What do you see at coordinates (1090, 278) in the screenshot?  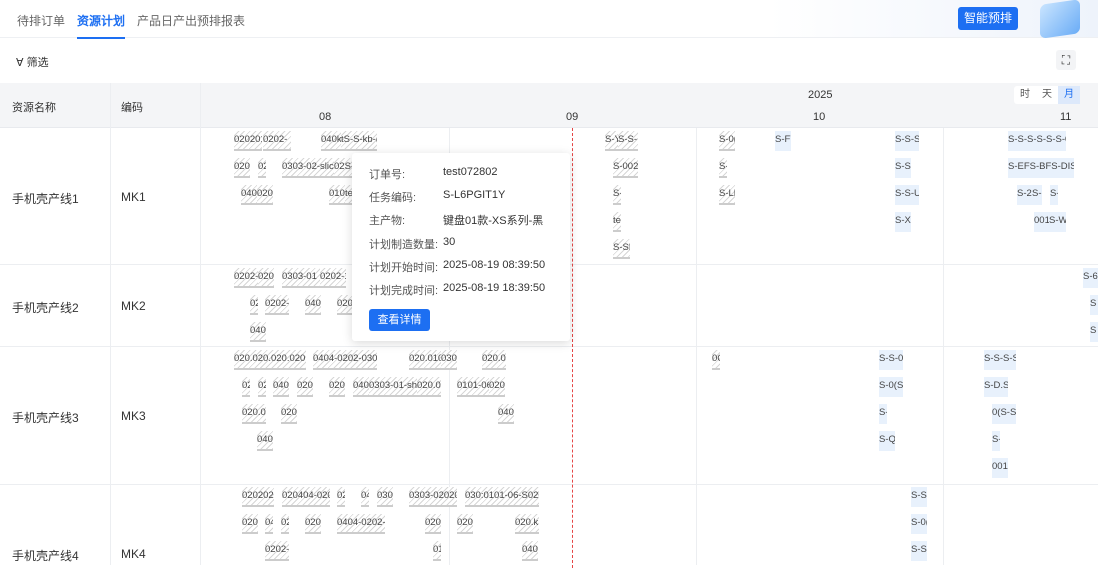 I see `task-bar: S-6` at bounding box center [1090, 278].